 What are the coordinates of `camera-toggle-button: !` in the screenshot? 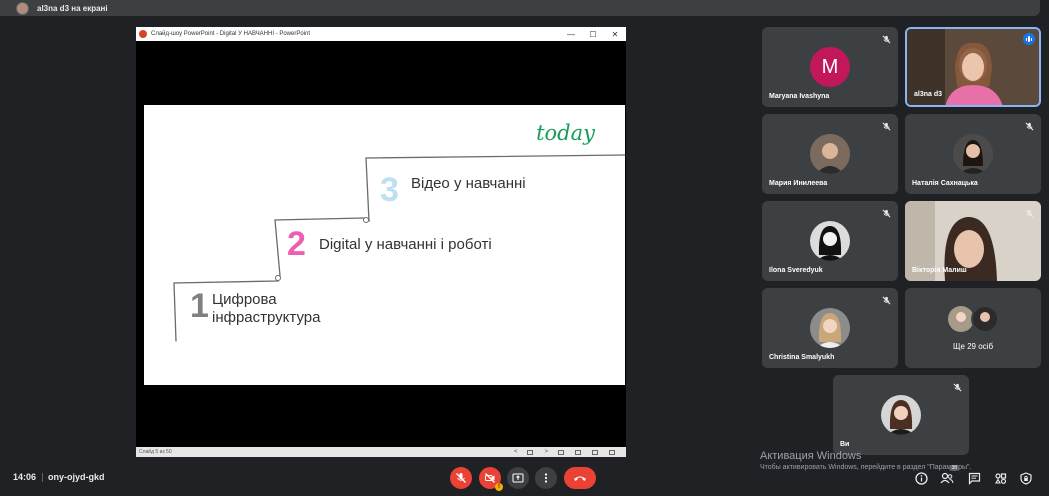 It's located at (491, 479).